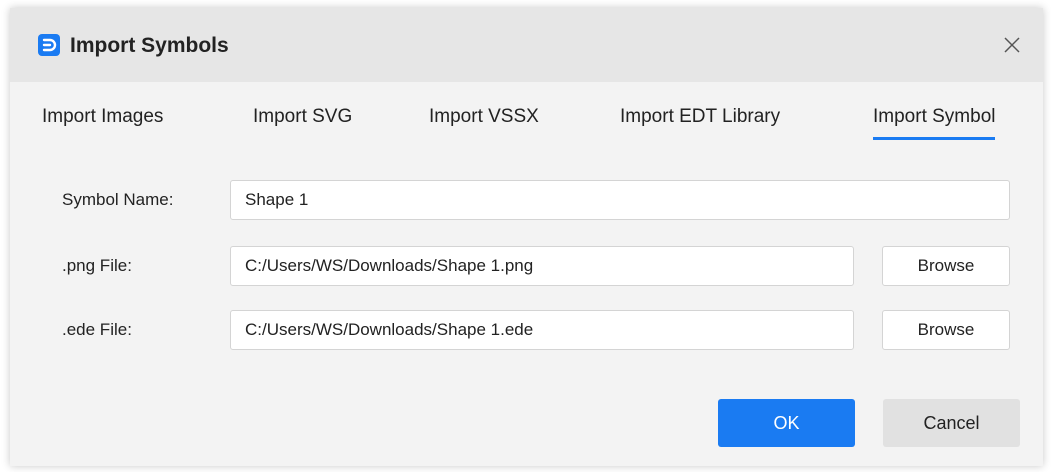 The image size is (1051, 472). What do you see at coordinates (946, 330) in the screenshot?
I see `ede-browse-button: Browse` at bounding box center [946, 330].